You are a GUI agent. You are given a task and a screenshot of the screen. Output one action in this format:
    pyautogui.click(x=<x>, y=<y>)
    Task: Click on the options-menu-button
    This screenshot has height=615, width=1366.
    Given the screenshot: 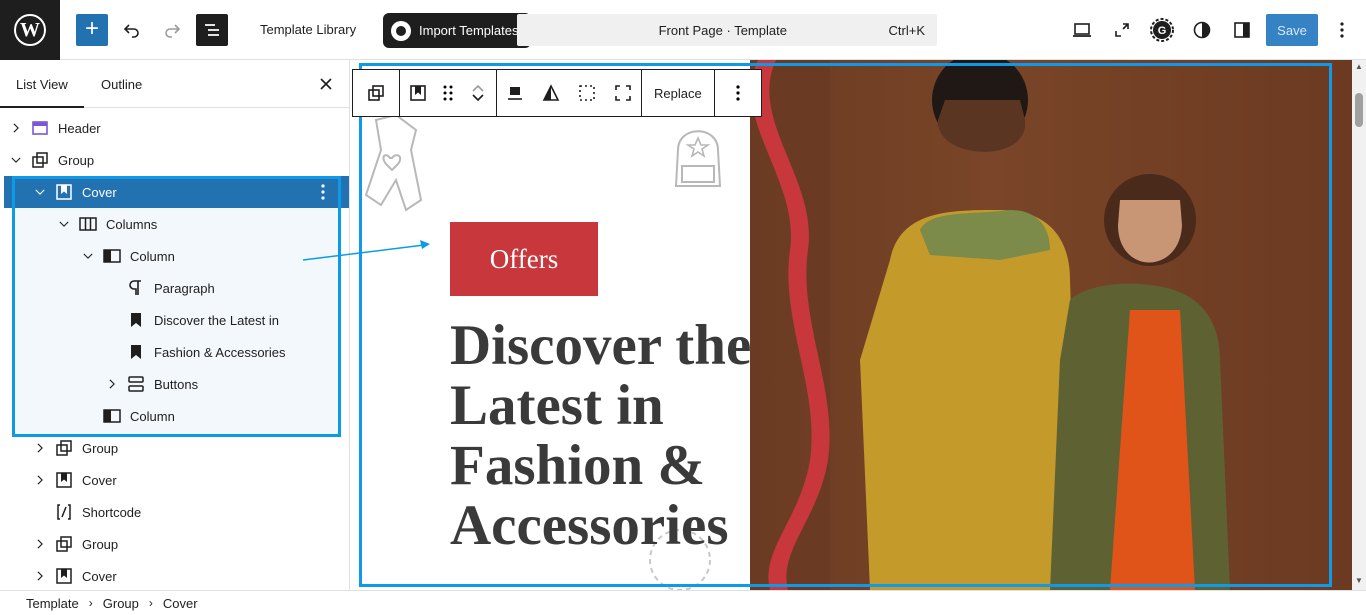 What is the action you would take?
    pyautogui.click(x=1342, y=30)
    